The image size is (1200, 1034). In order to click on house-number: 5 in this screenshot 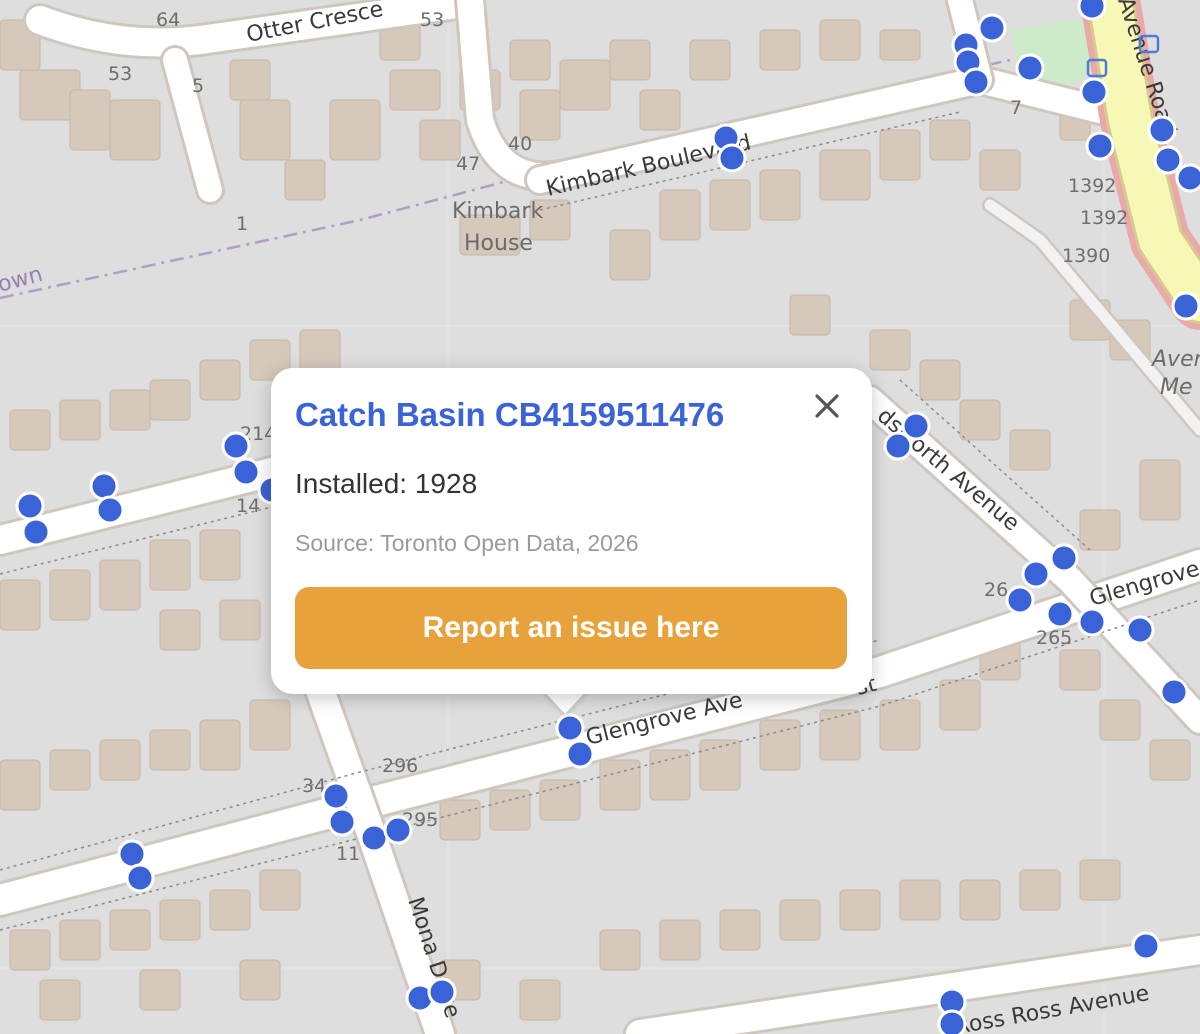, I will do `click(198, 86)`.